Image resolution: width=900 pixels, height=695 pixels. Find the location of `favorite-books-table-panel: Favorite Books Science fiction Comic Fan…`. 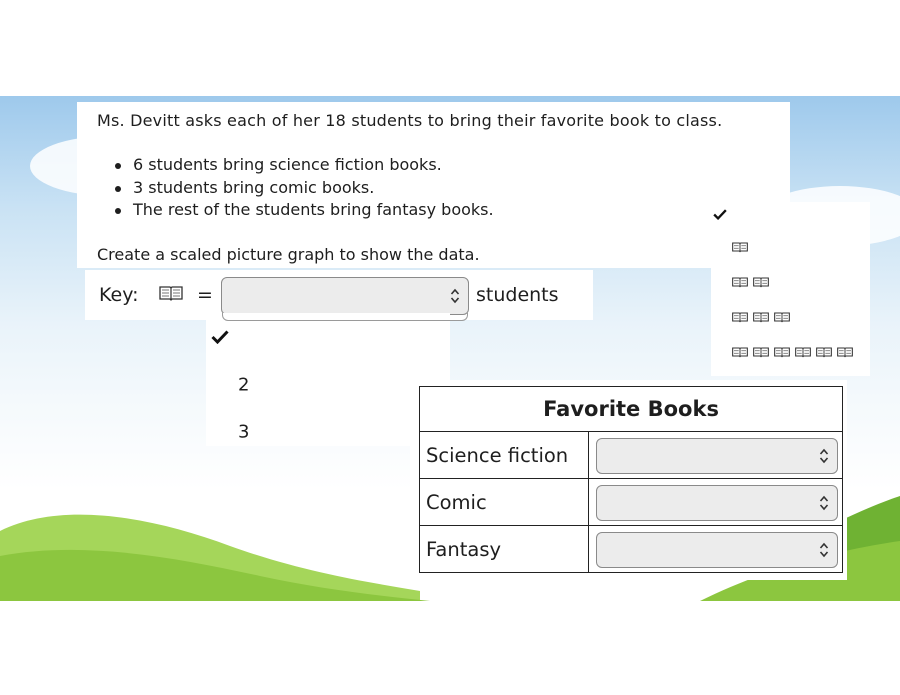

favorite-books-table-panel: Favorite Books Science fiction Comic Fan… is located at coordinates (628, 480).